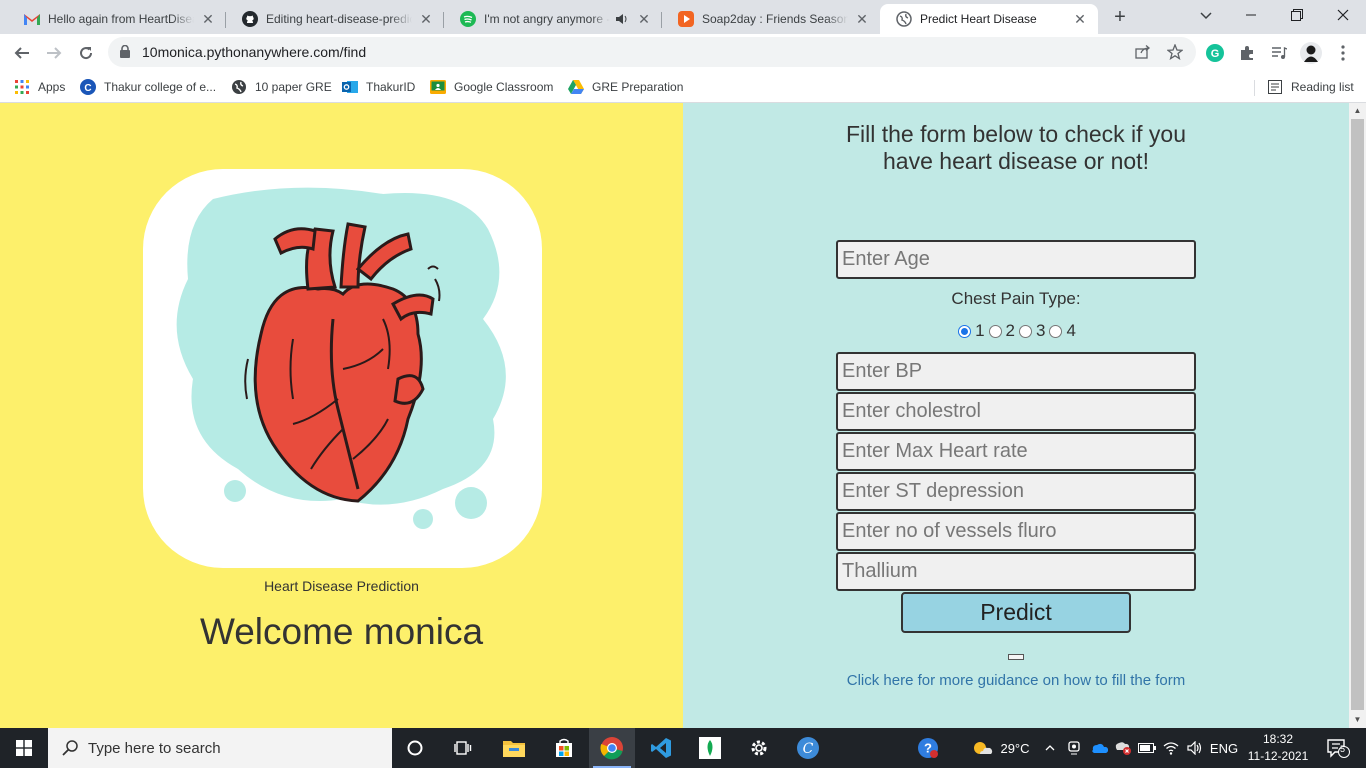 Image resolution: width=1366 pixels, height=768 pixels. I want to click on tab-predict-heart-disease: Predict Heart Disease ✕, so click(989, 19).